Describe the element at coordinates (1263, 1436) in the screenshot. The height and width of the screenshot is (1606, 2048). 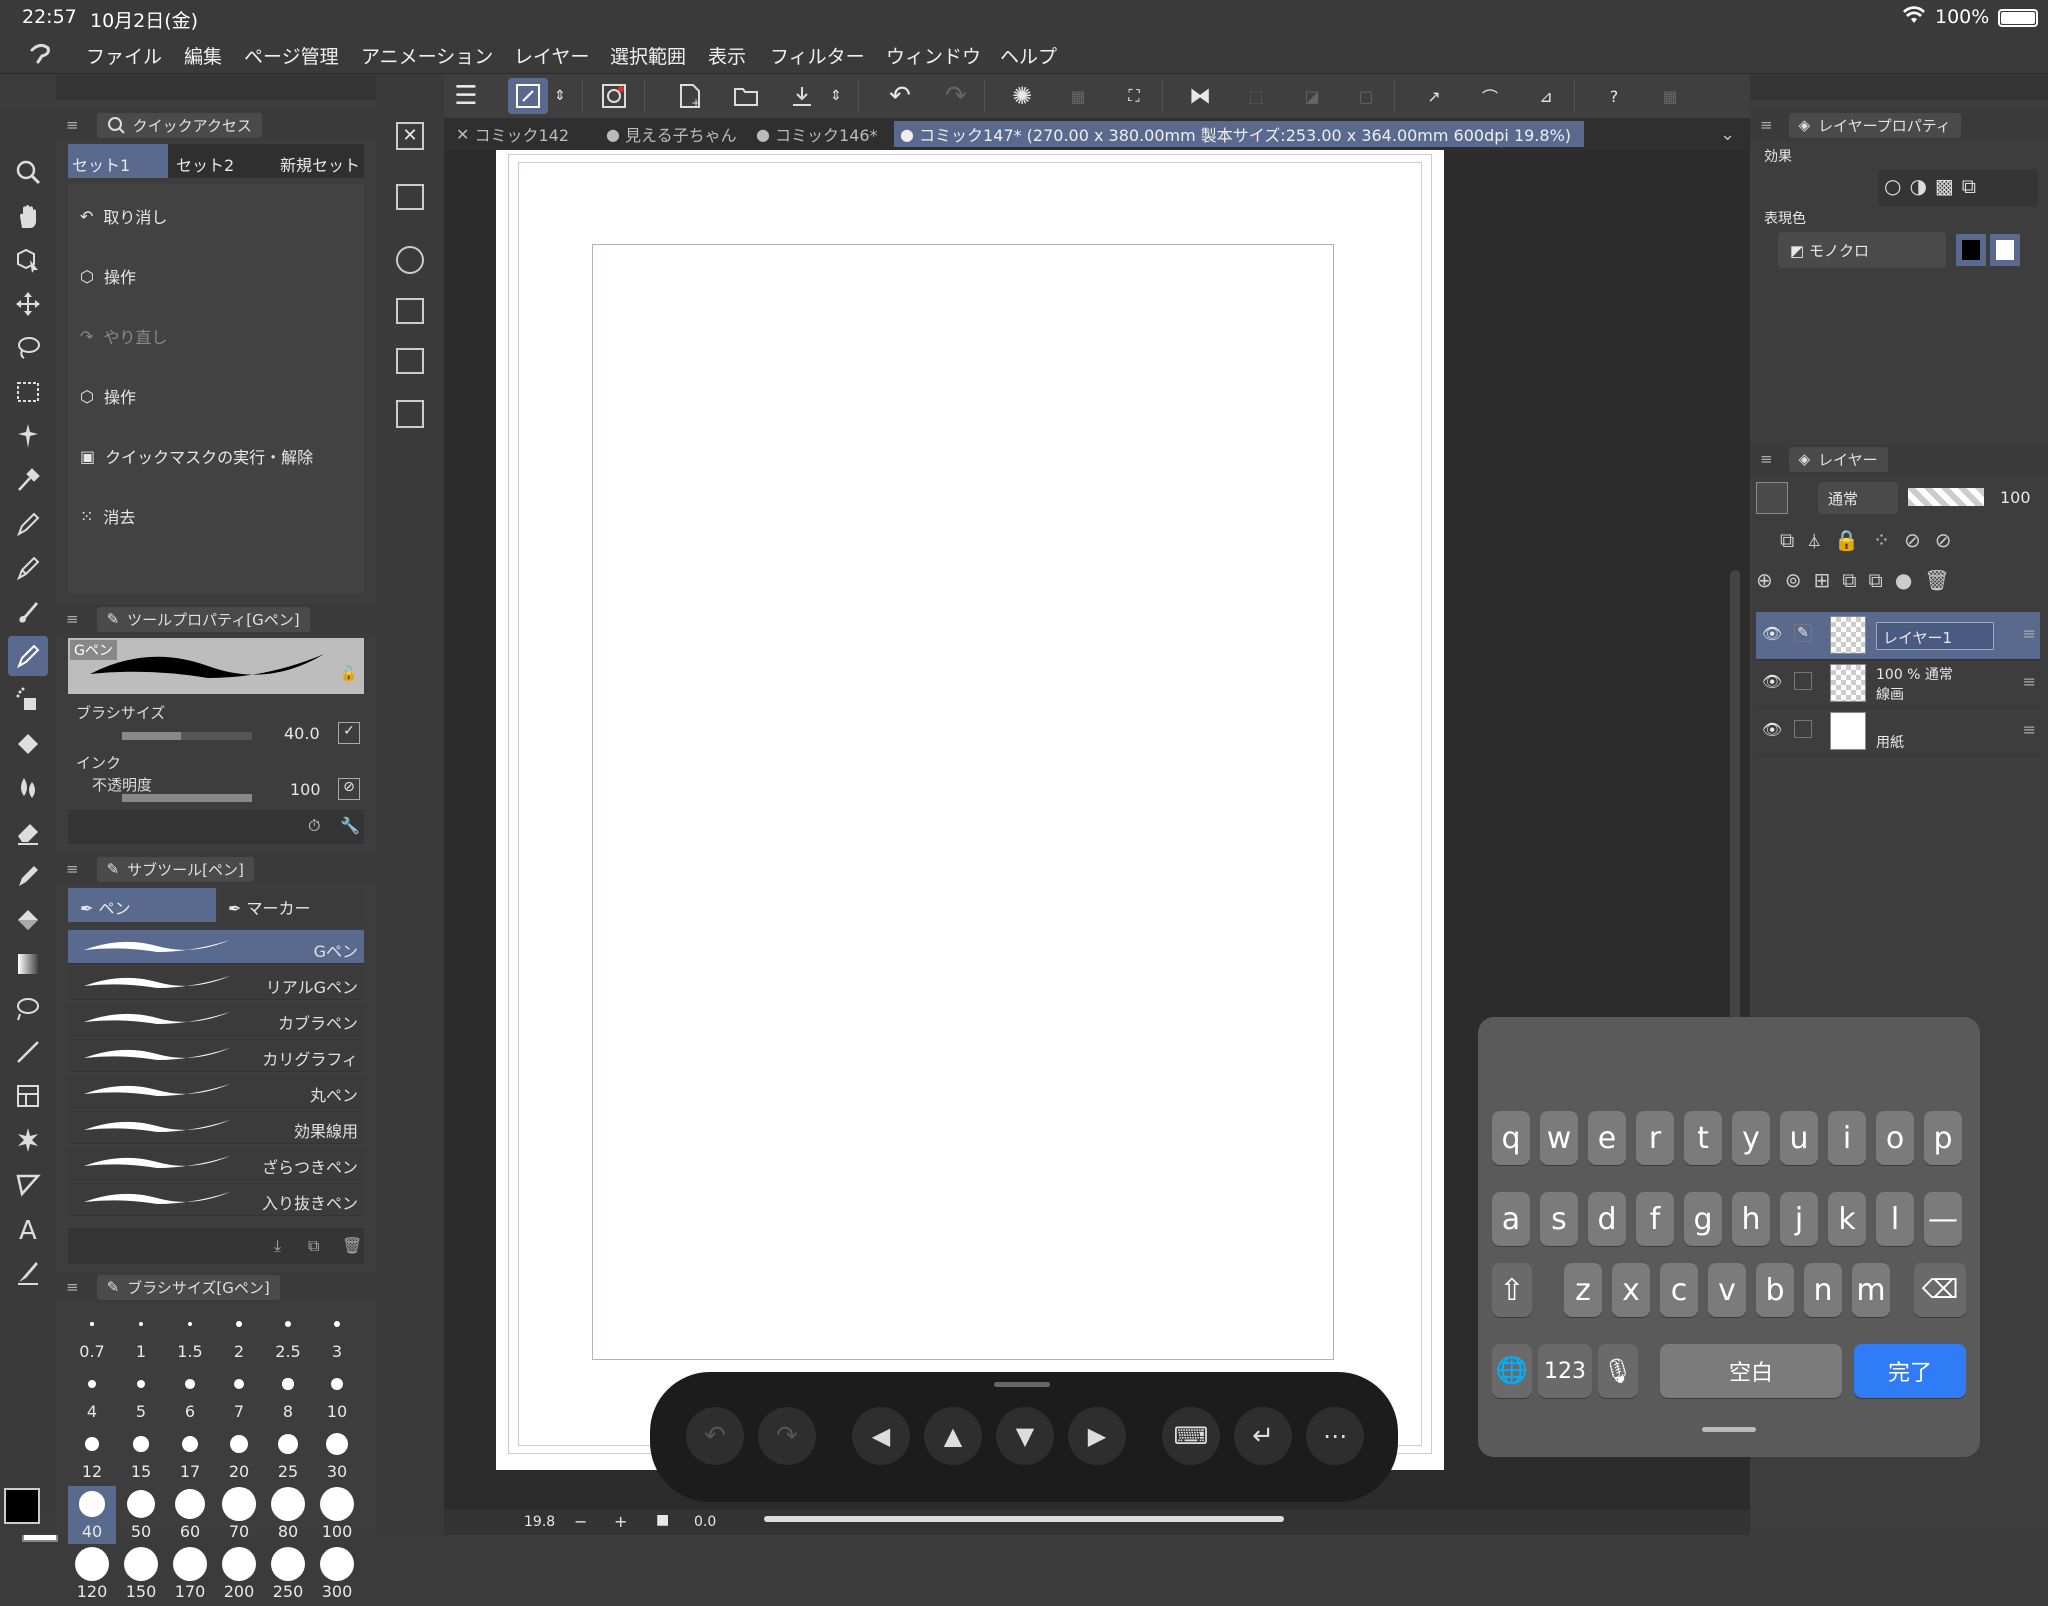
I see `return-icon: ↵` at that location.